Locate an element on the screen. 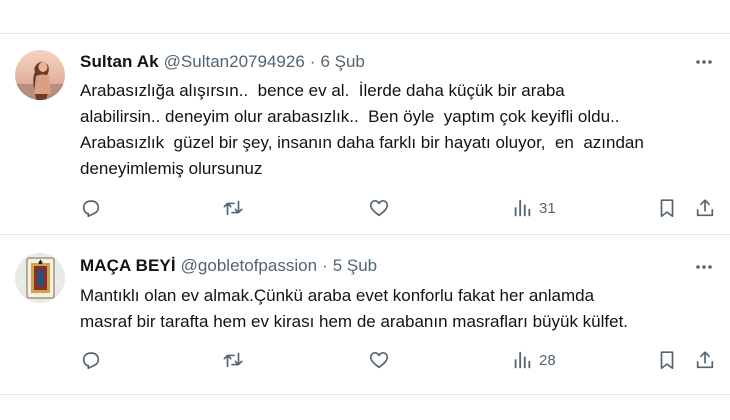 This screenshot has width=730, height=420. timestamp: 5 Şub is located at coordinates (355, 266).